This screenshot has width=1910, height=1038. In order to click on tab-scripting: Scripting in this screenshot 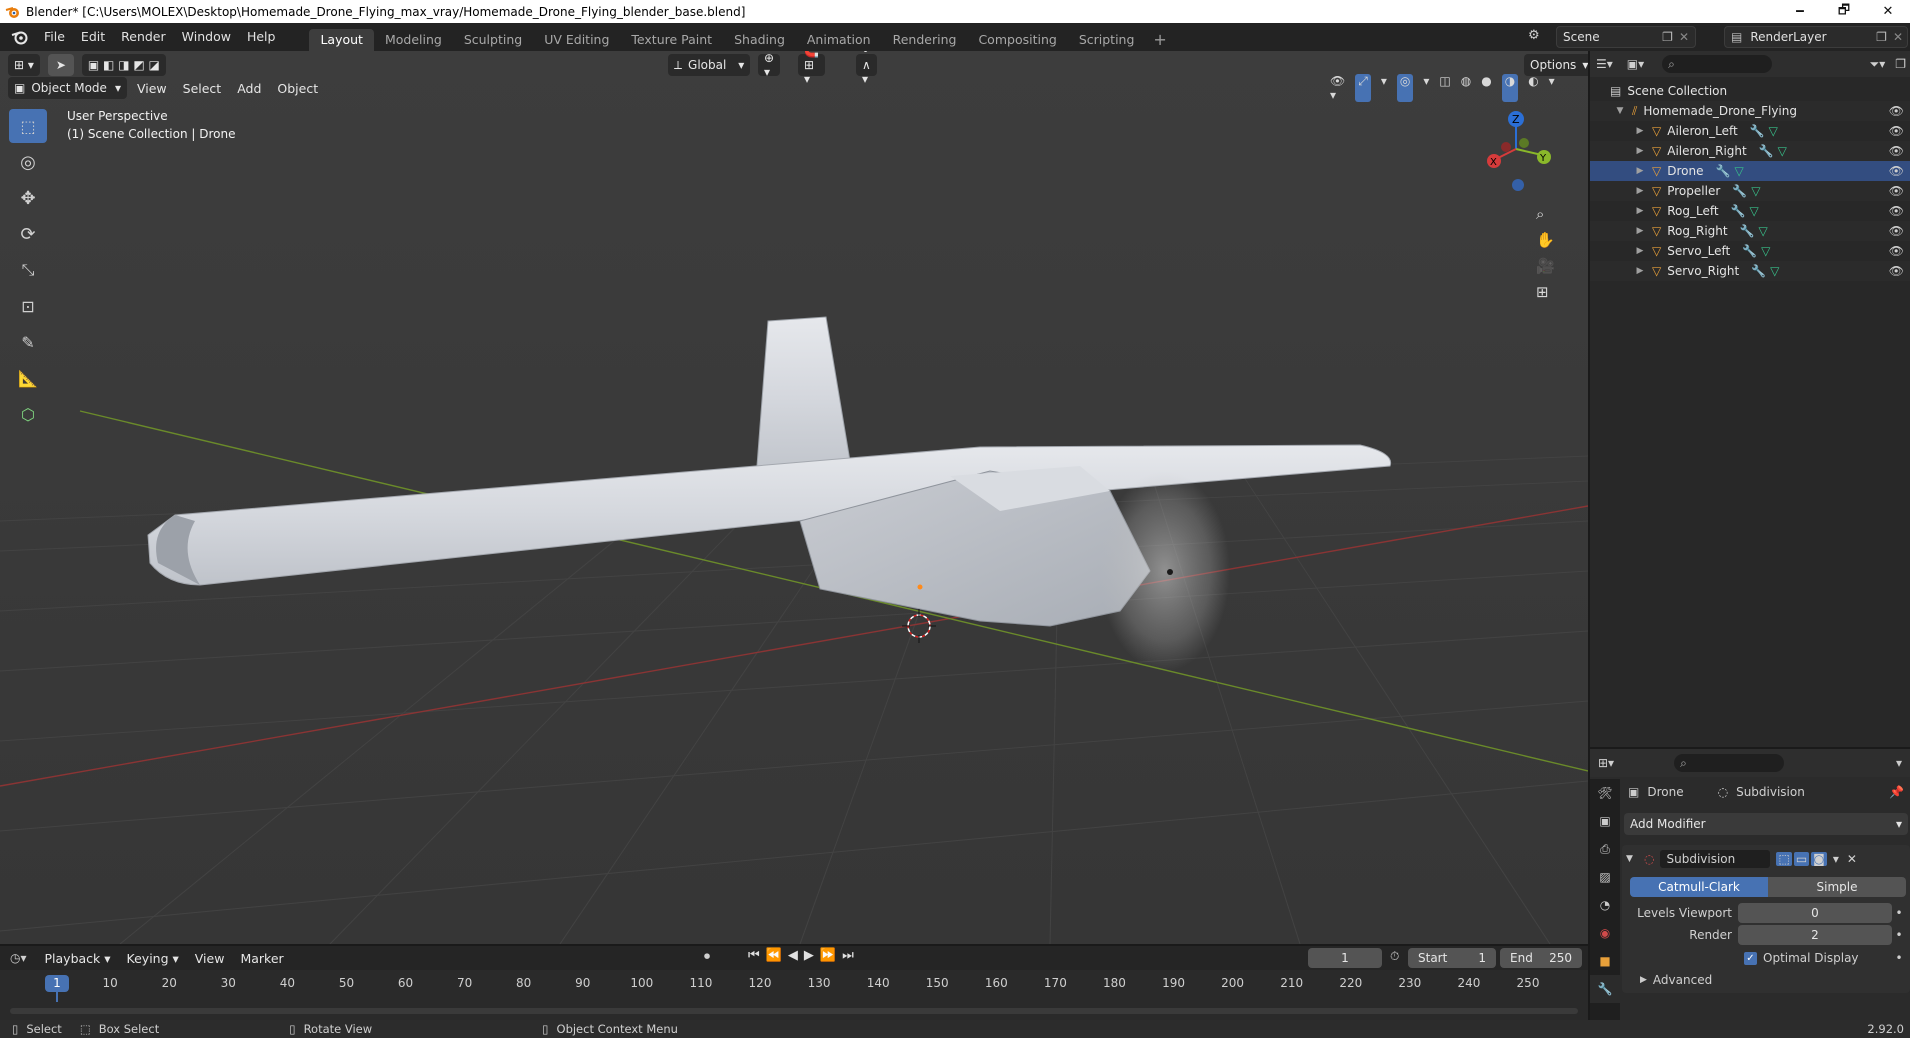, I will do `click(1107, 40)`.